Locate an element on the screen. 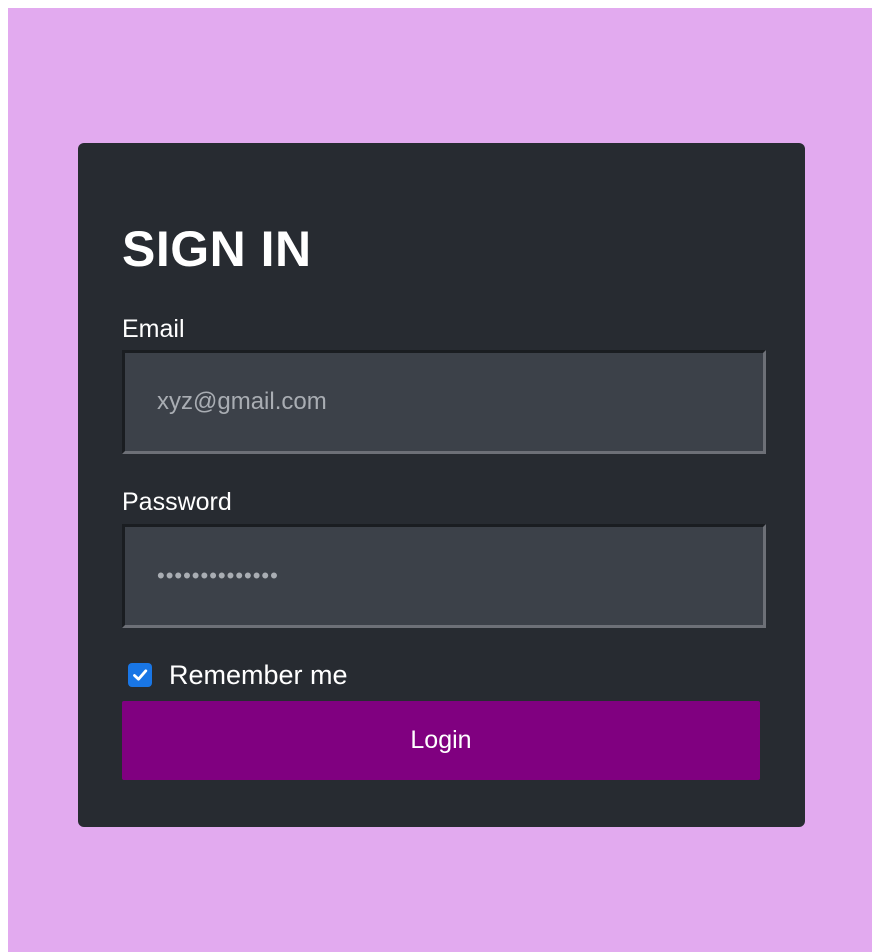 The image size is (872, 952). password-label: Password is located at coordinates (177, 502).